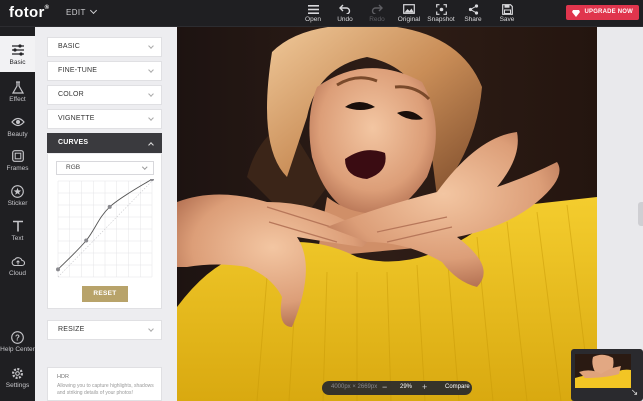 Image resolution: width=643 pixels, height=401 pixels. What do you see at coordinates (69, 46) in the screenshot?
I see `section-basic-label: BASIC` at bounding box center [69, 46].